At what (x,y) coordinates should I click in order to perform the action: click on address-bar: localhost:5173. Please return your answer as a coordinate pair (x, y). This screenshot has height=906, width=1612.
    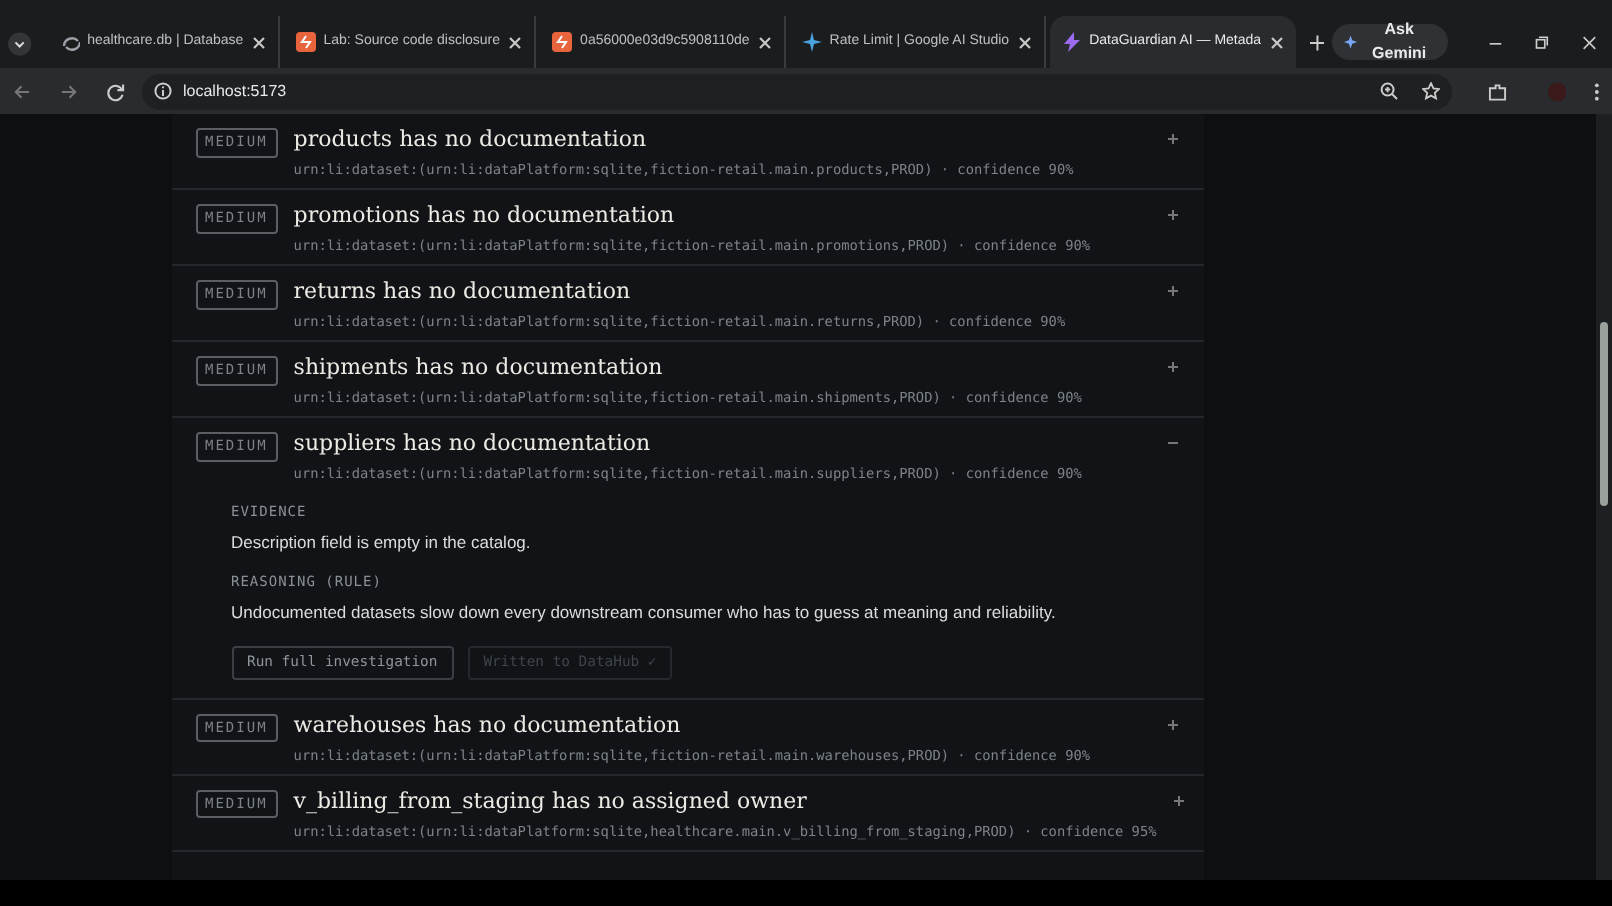
    Looking at the image, I should click on (797, 91).